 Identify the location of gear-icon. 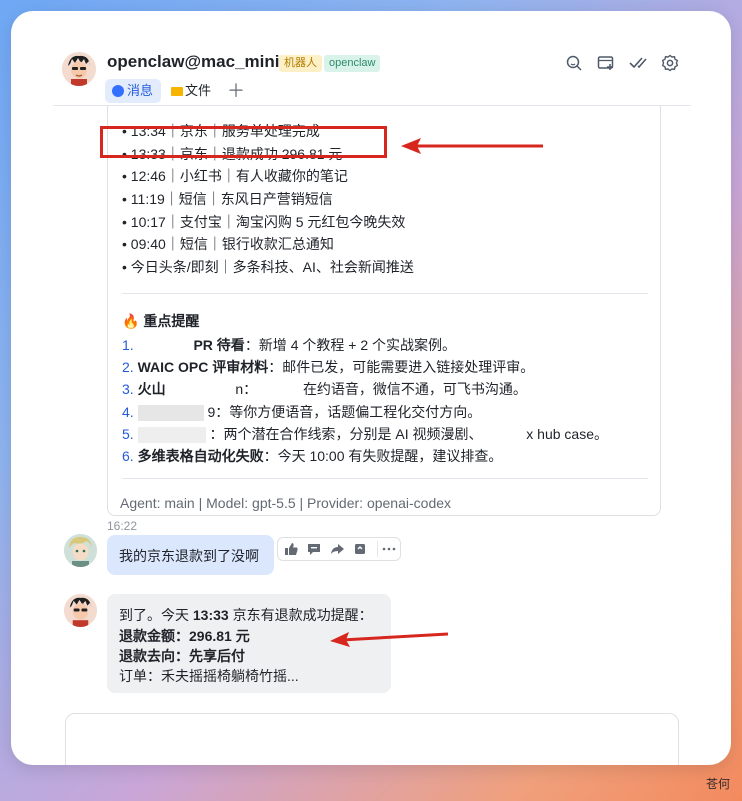
(670, 63).